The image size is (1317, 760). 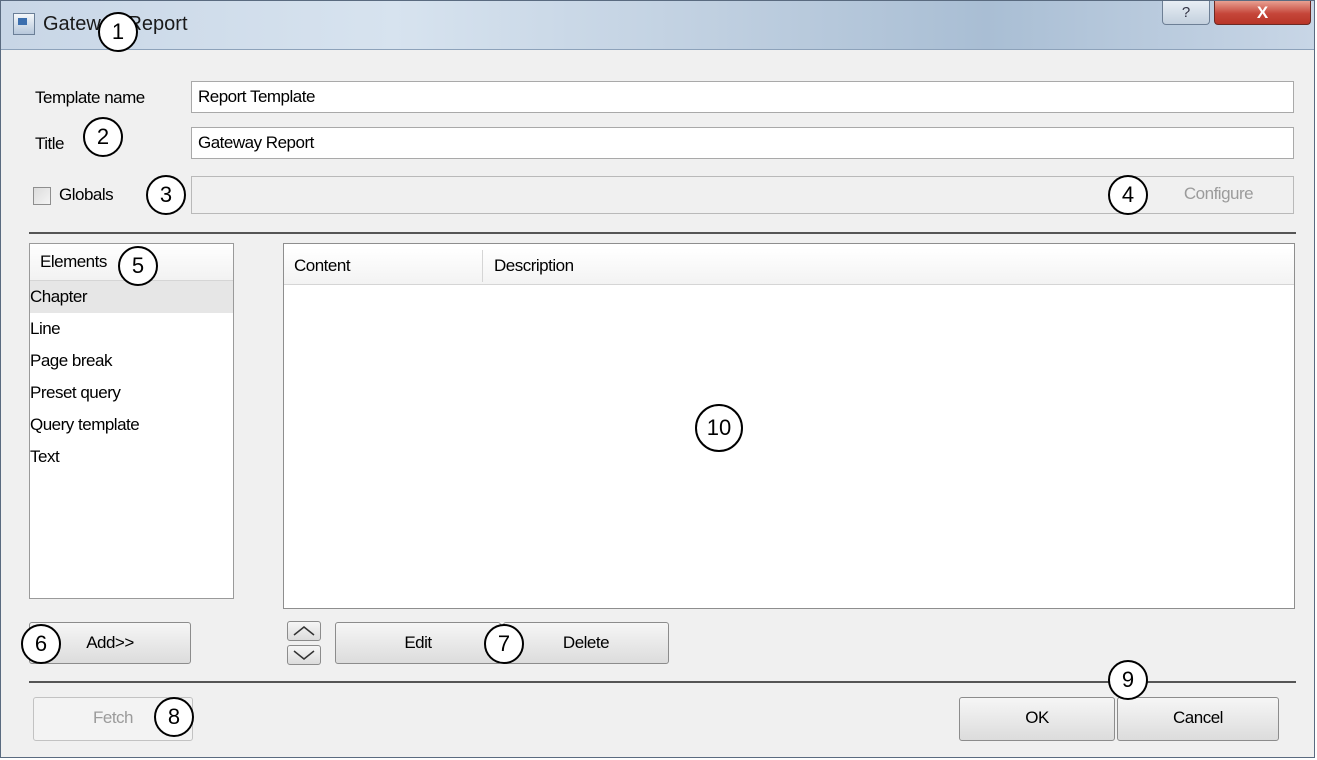 What do you see at coordinates (719, 428) in the screenshot?
I see `callout-10: 10` at bounding box center [719, 428].